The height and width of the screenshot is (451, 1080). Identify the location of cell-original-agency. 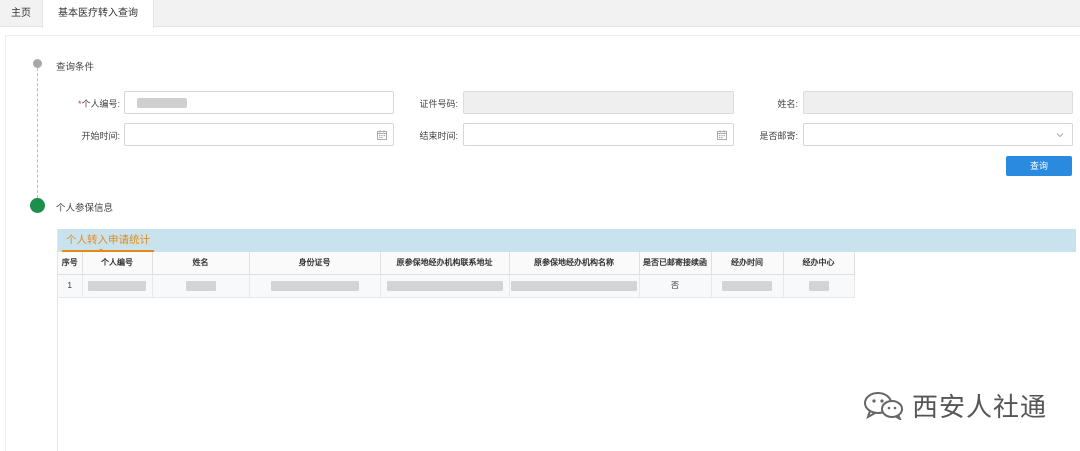
(574, 286).